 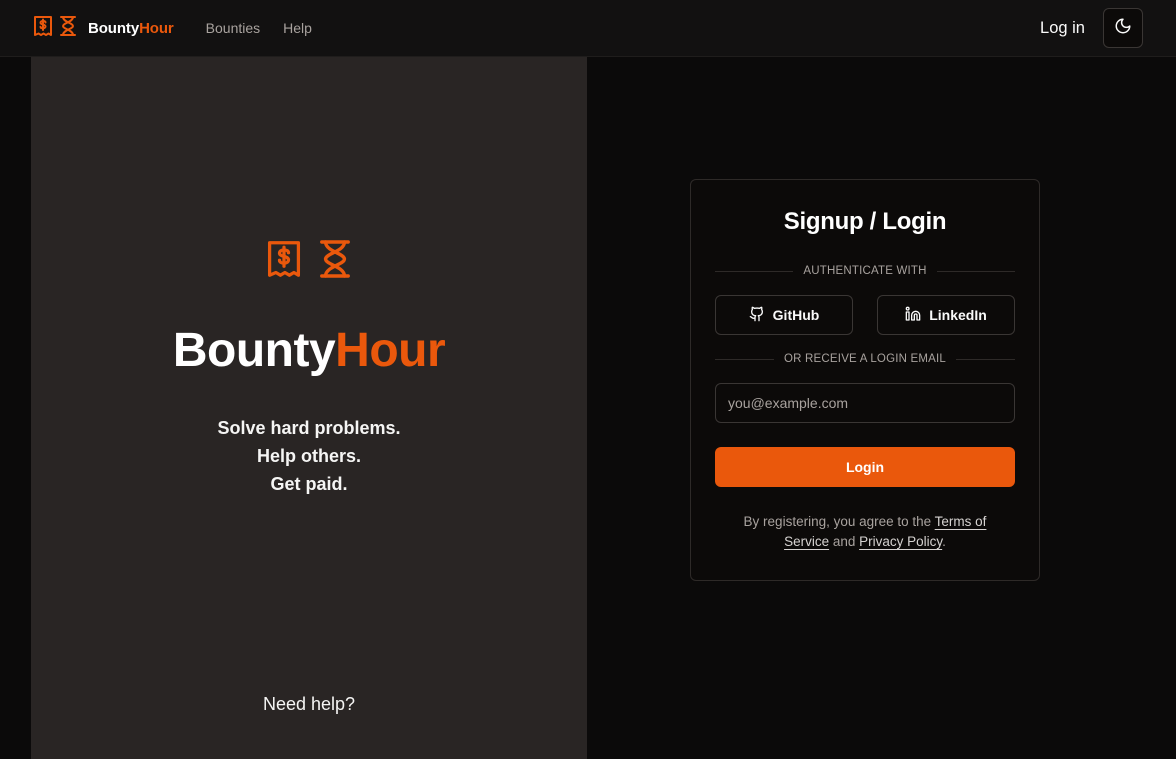 What do you see at coordinates (55, 28) in the screenshot?
I see `nav-logo` at bounding box center [55, 28].